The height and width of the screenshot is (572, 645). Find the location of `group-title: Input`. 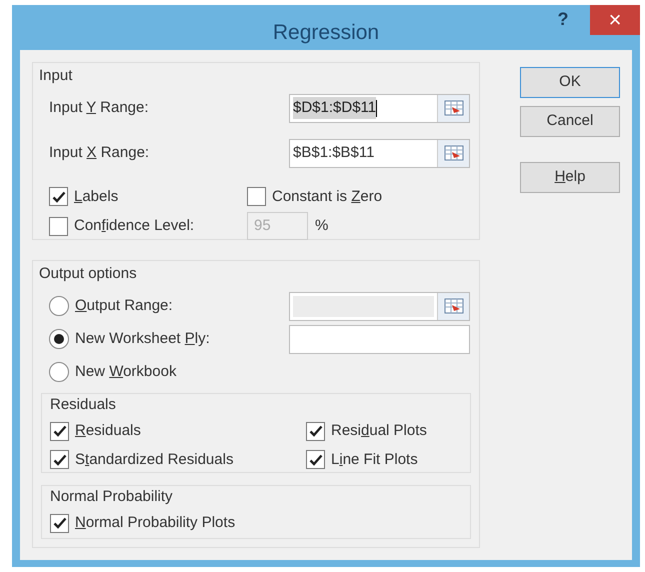

group-title: Input is located at coordinates (56, 76).